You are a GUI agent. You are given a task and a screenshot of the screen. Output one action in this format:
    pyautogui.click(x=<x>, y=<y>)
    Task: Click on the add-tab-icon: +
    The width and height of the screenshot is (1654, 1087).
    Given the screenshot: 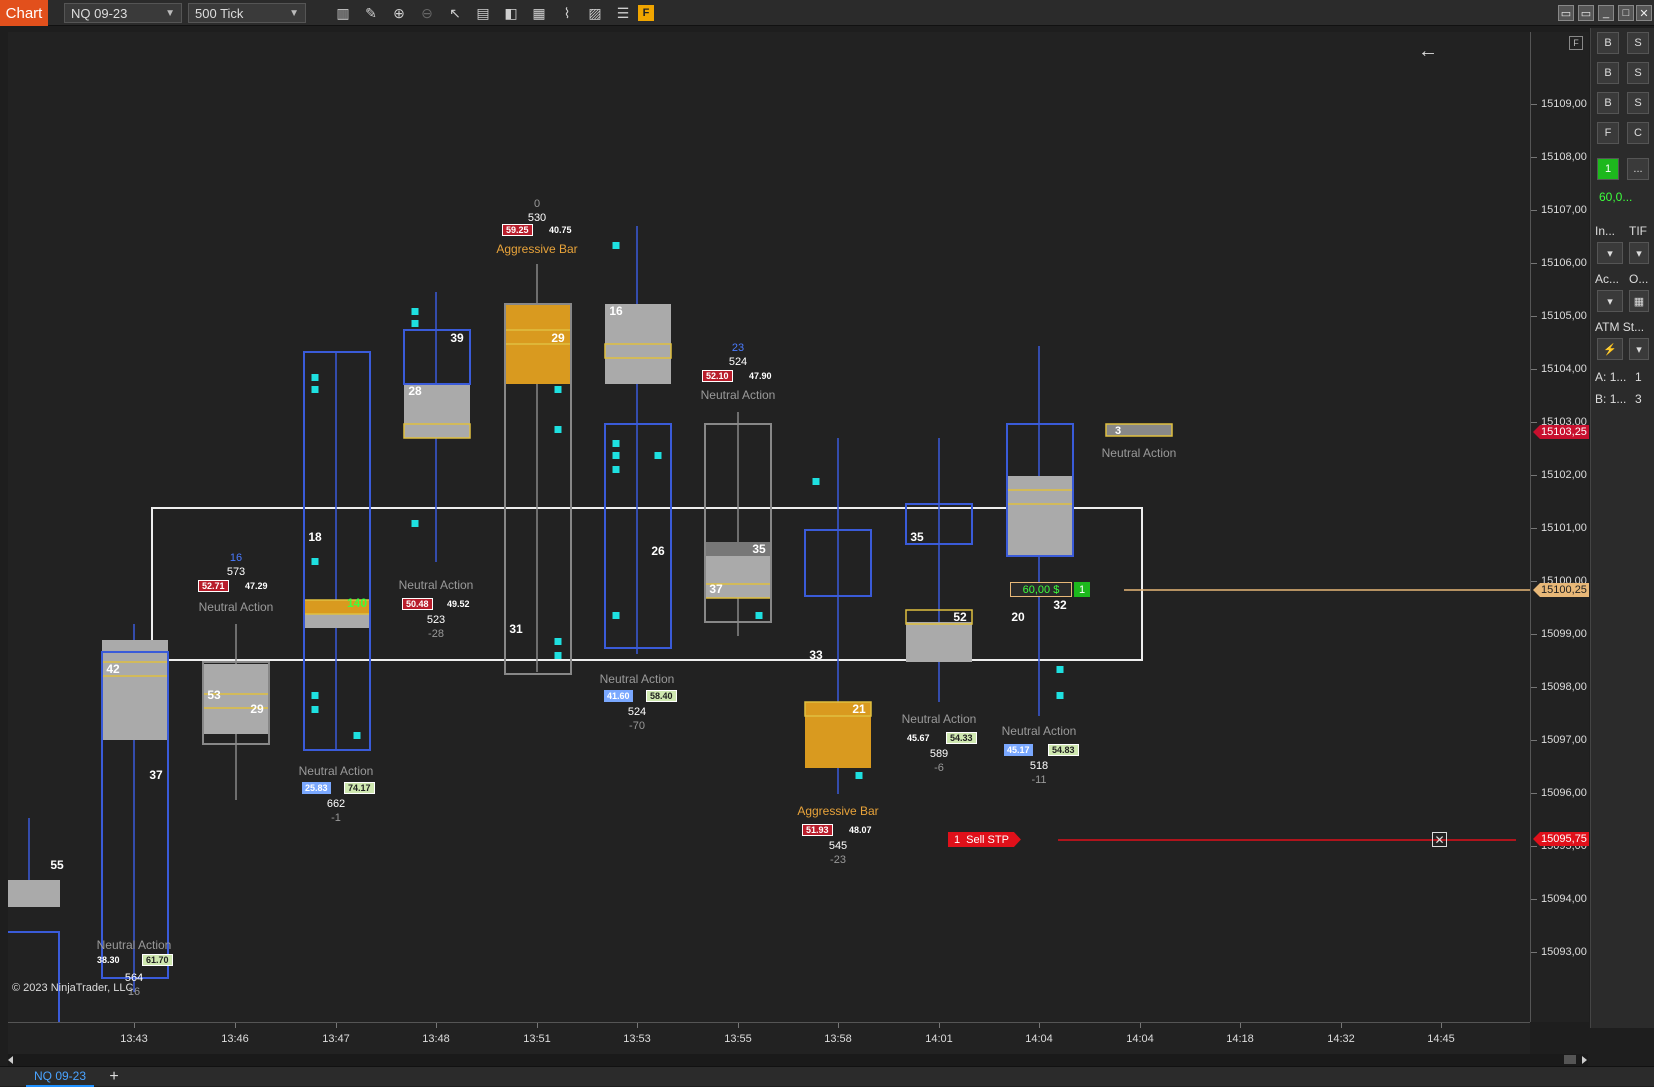 What is the action you would take?
    pyautogui.click(x=114, y=1077)
    